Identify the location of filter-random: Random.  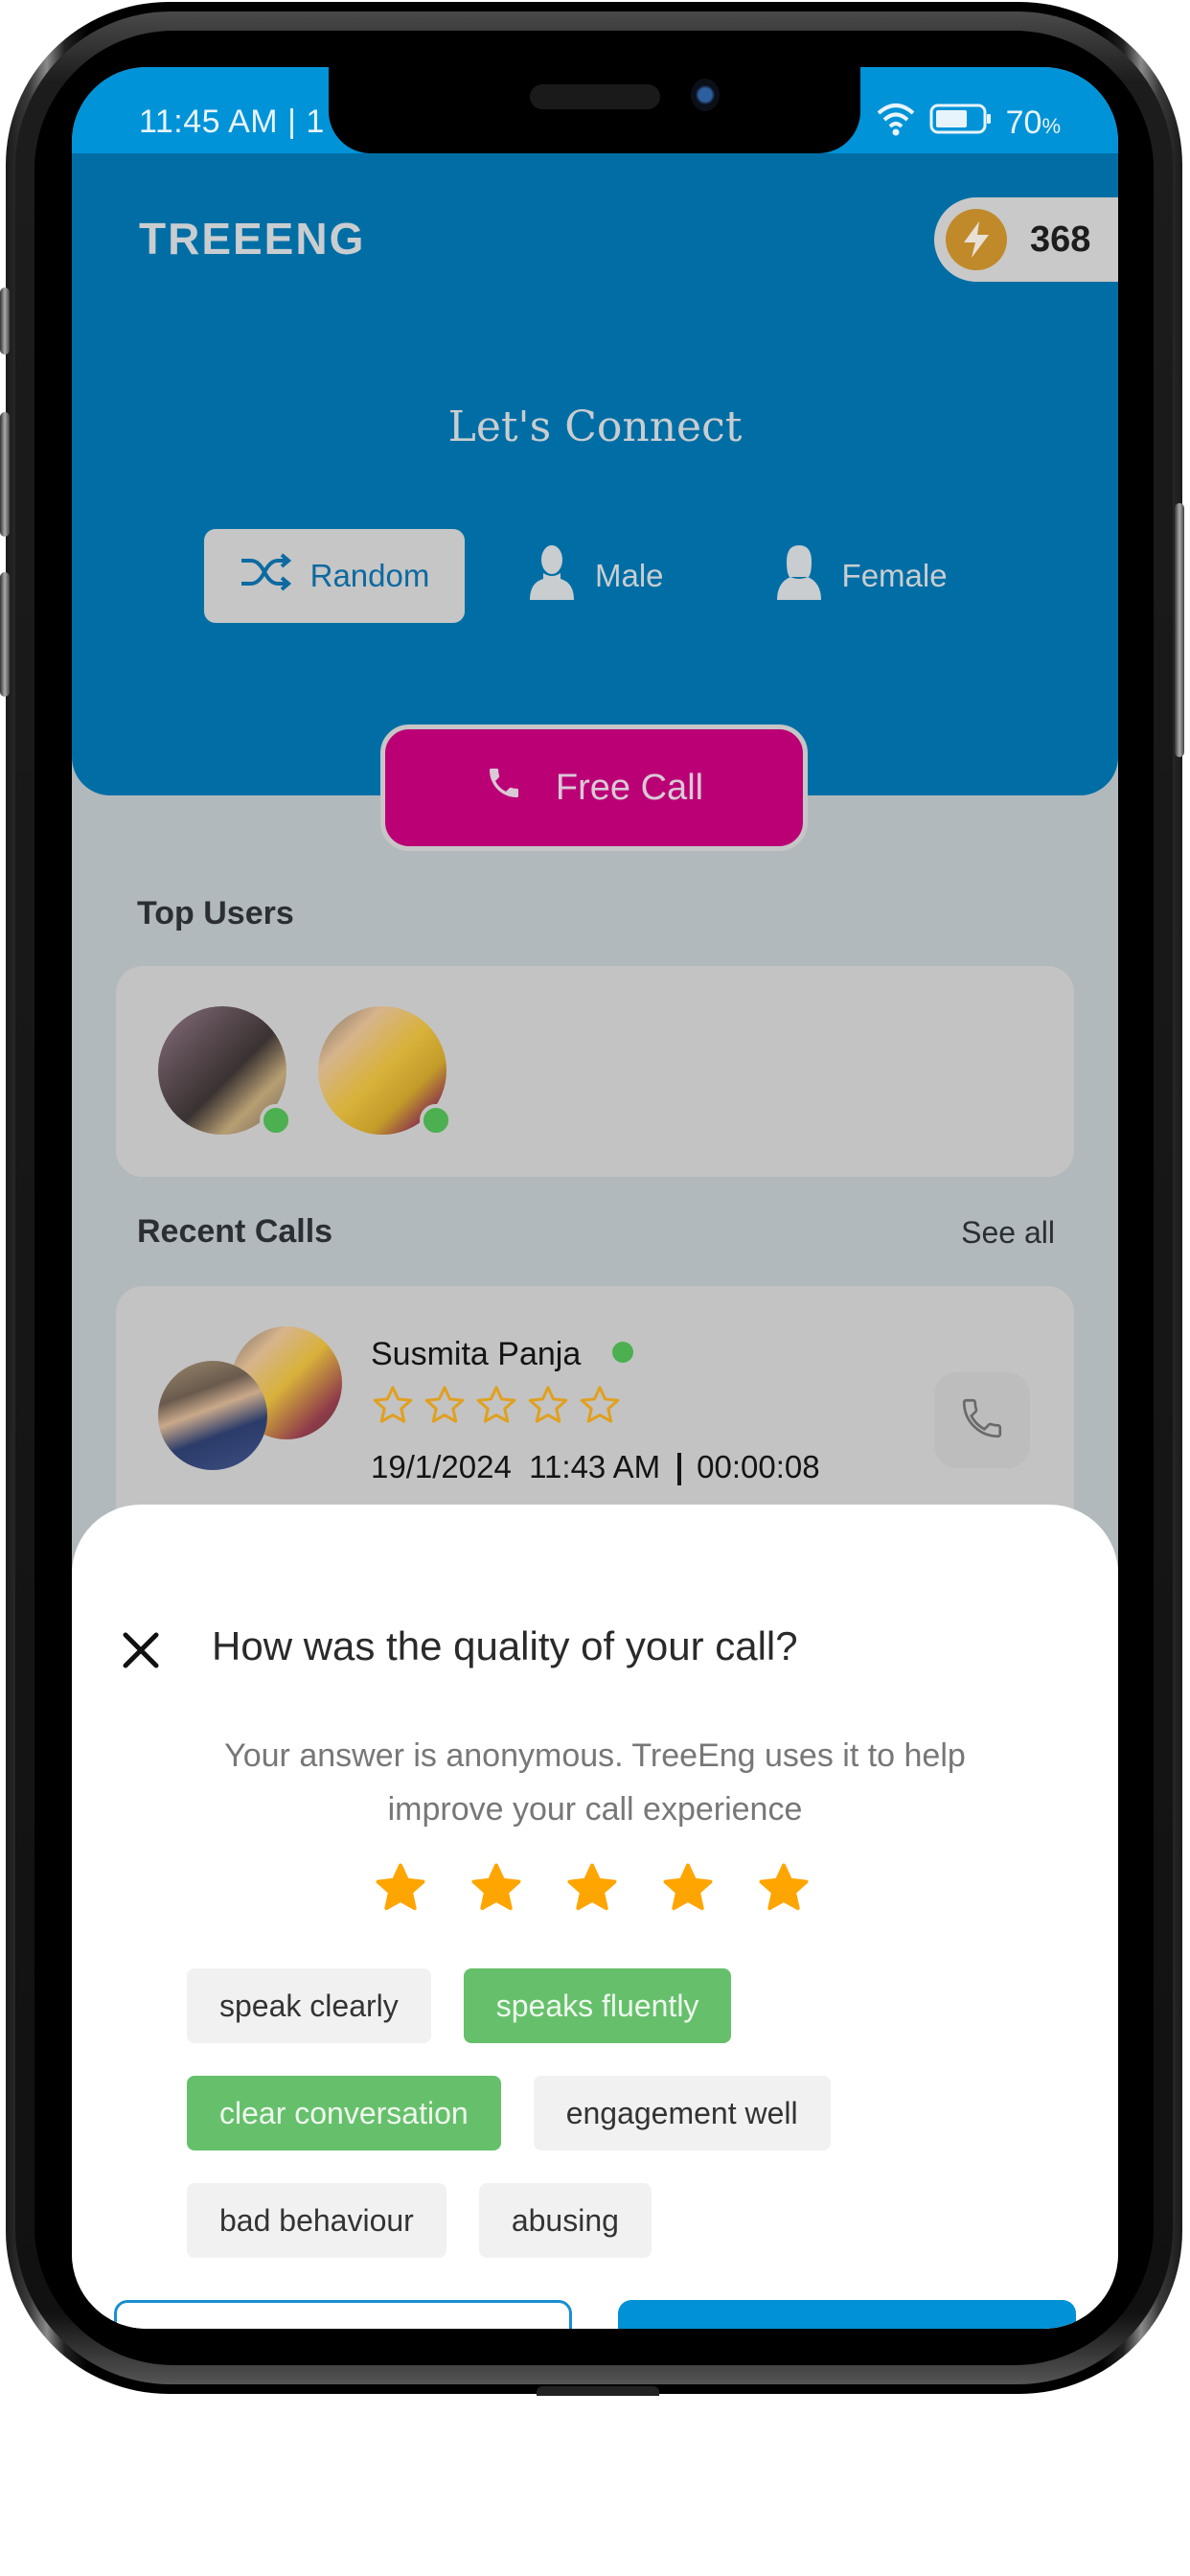
(334, 576).